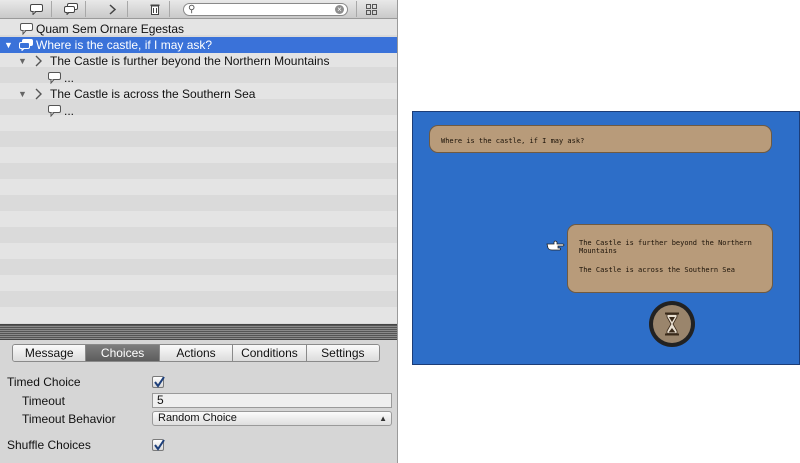 Image resolution: width=800 pixels, height=463 pixels. What do you see at coordinates (43, 401) in the screenshot?
I see `timeout-label: Timeout` at bounding box center [43, 401].